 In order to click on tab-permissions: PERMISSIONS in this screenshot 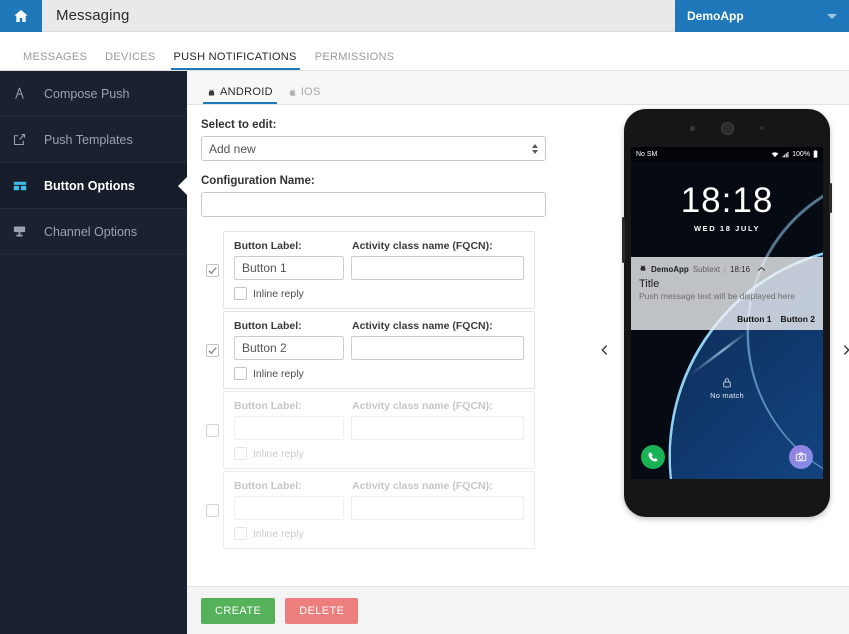, I will do `click(355, 60)`.